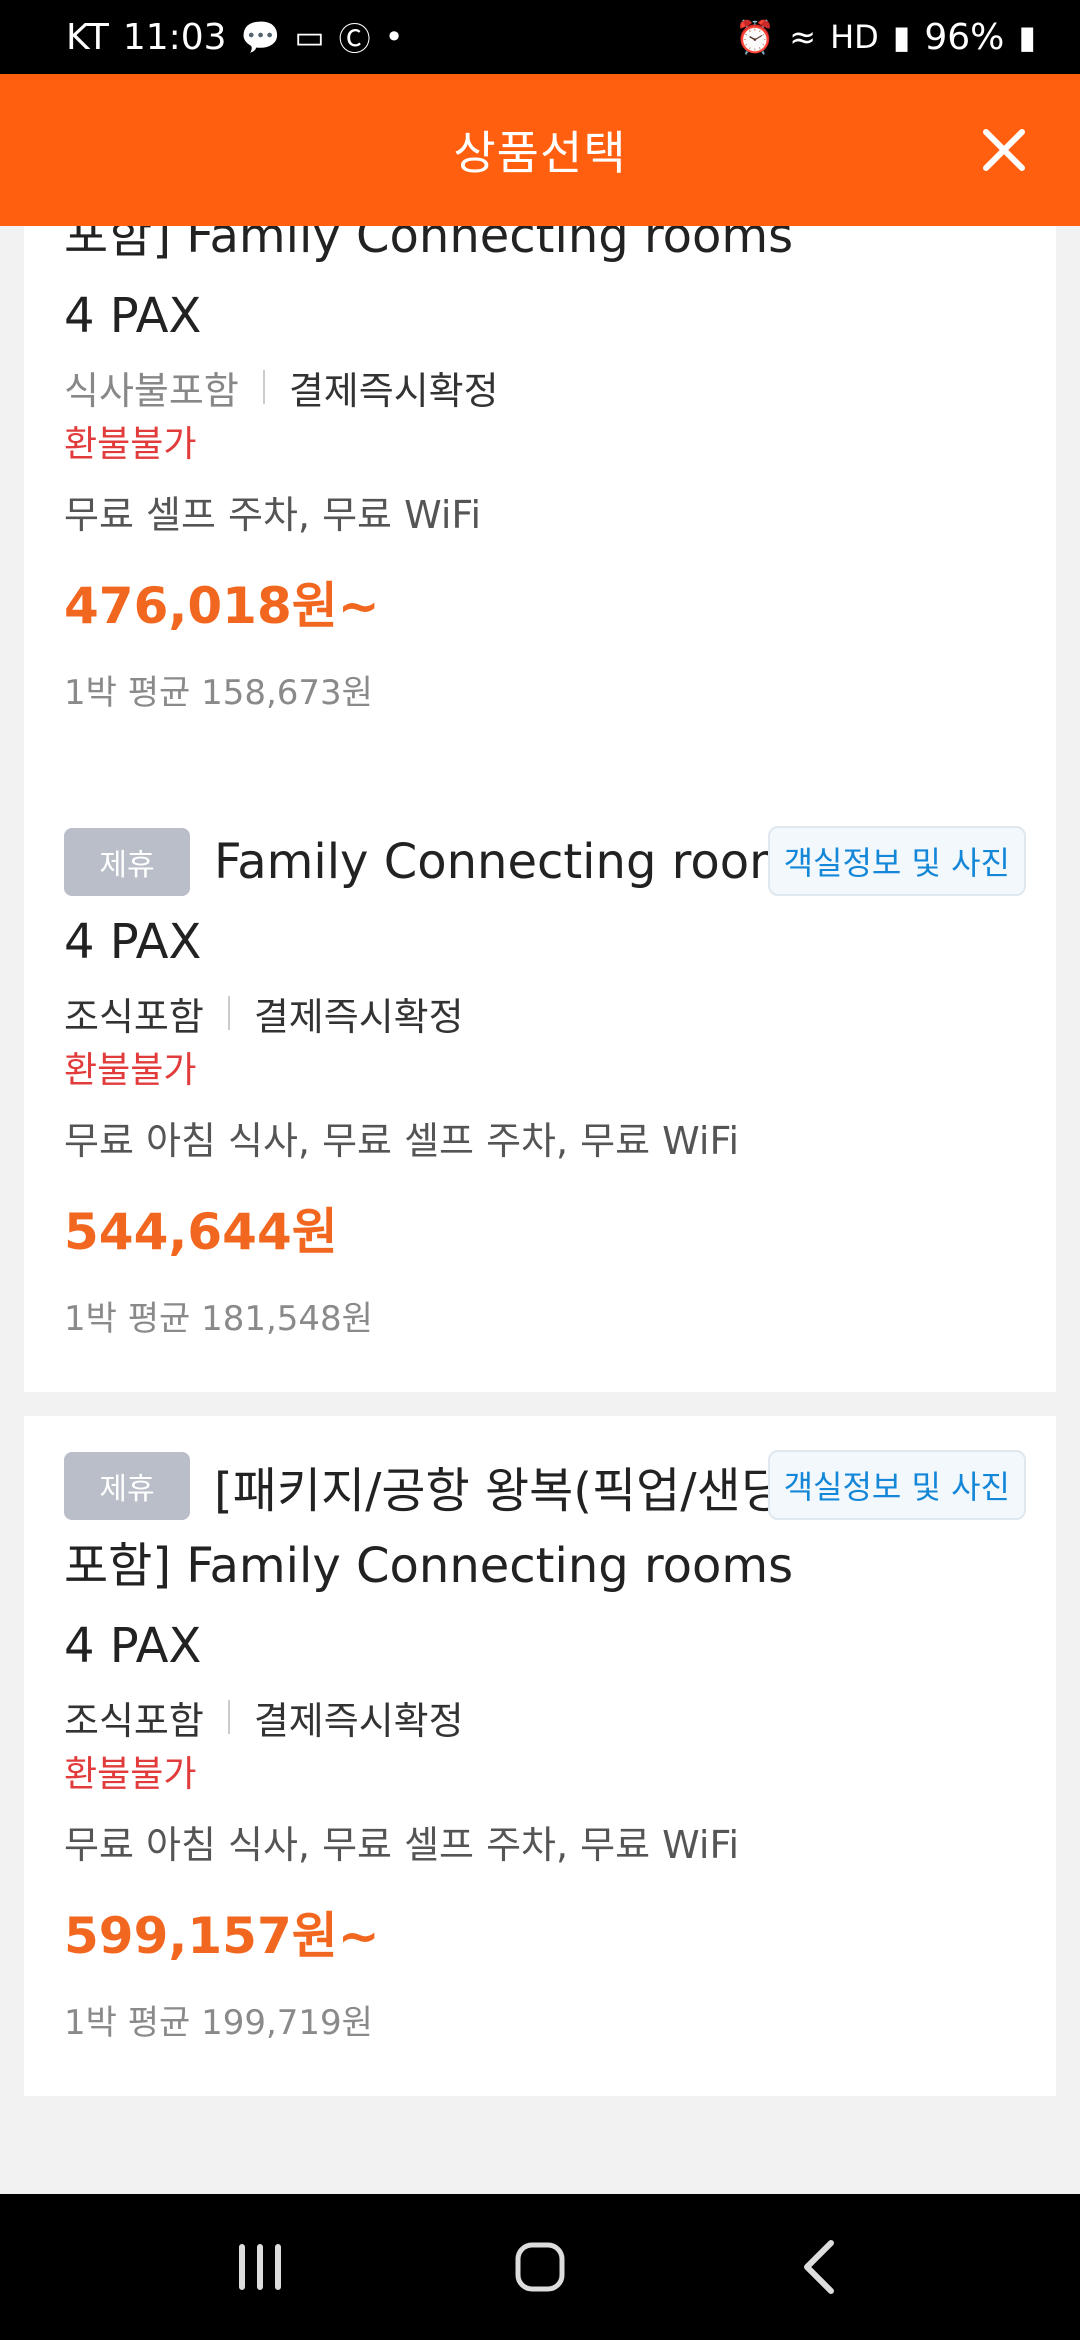  I want to click on close-icon, so click(1004, 150).